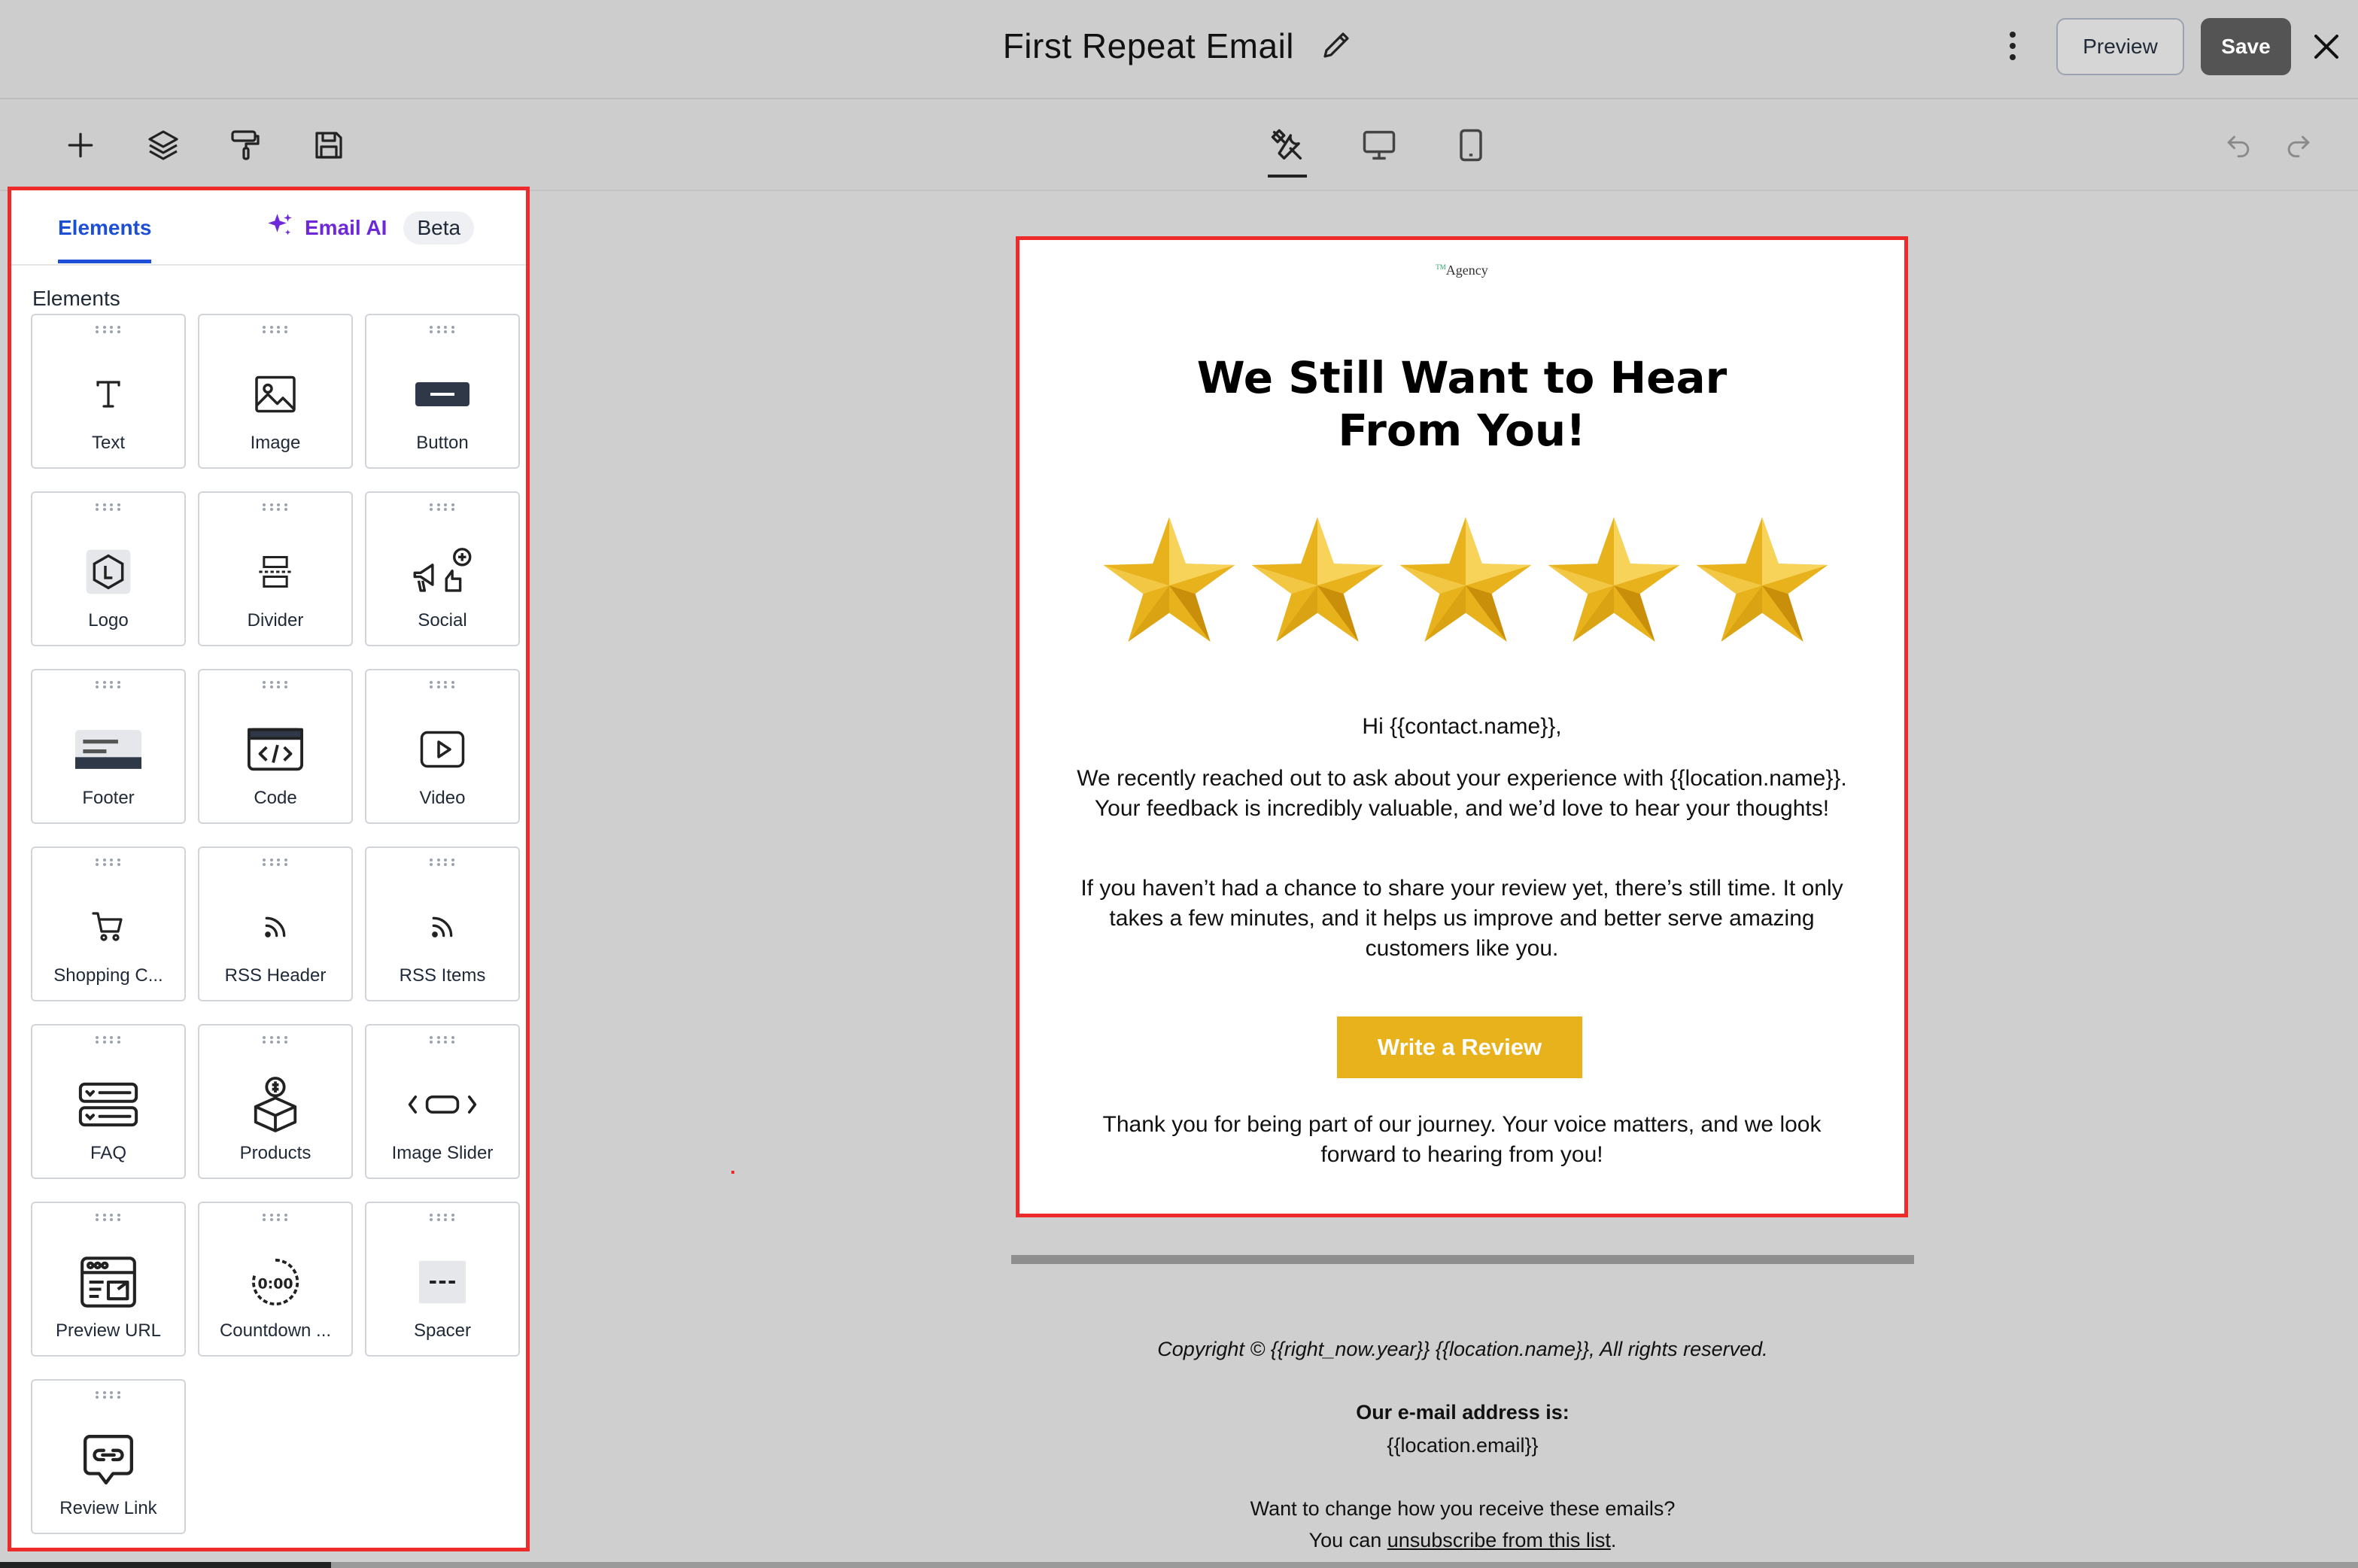  What do you see at coordinates (275, 749) in the screenshot?
I see `code-icon` at bounding box center [275, 749].